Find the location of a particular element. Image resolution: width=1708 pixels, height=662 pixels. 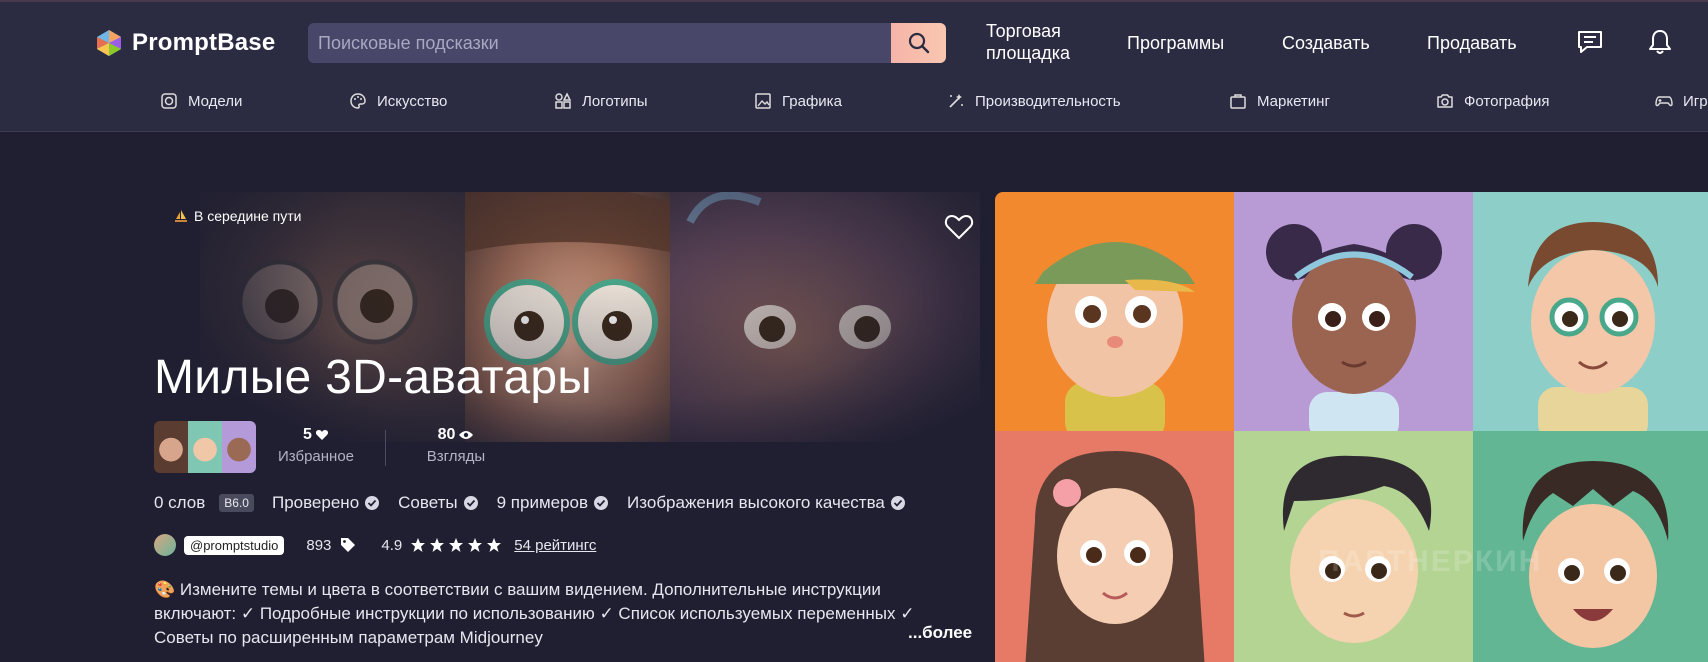

version-chip: B6.0 is located at coordinates (236, 503).